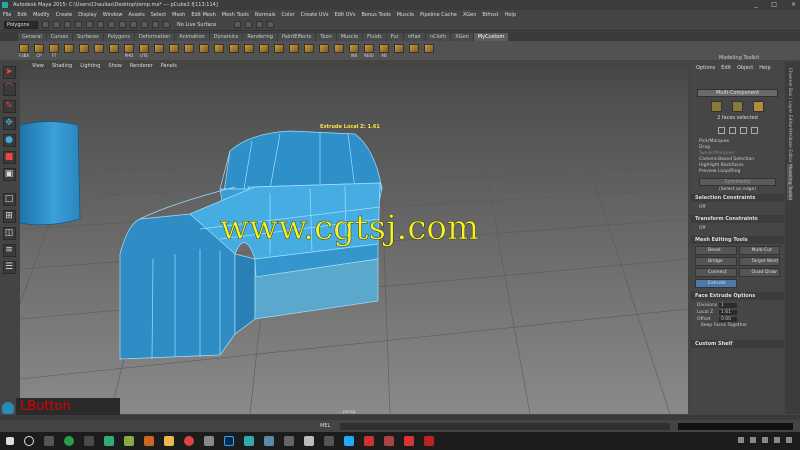  What do you see at coordinates (789, 145) in the screenshot?
I see `side-tab-attribute-editor: Attribute Editor` at bounding box center [789, 145].